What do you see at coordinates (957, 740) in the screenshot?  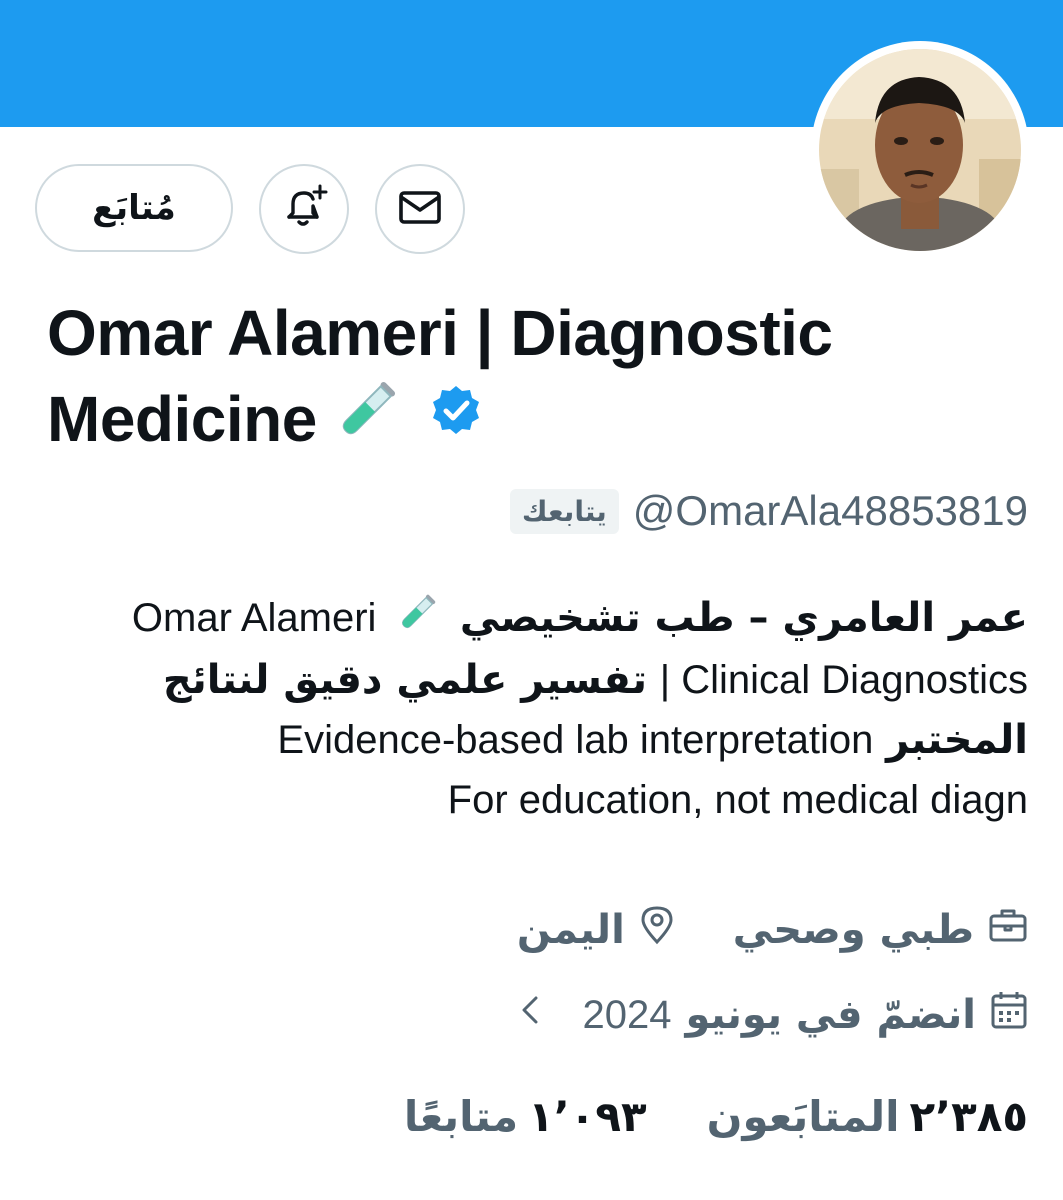 I see `bio-line3-arabic: المختبر` at bounding box center [957, 740].